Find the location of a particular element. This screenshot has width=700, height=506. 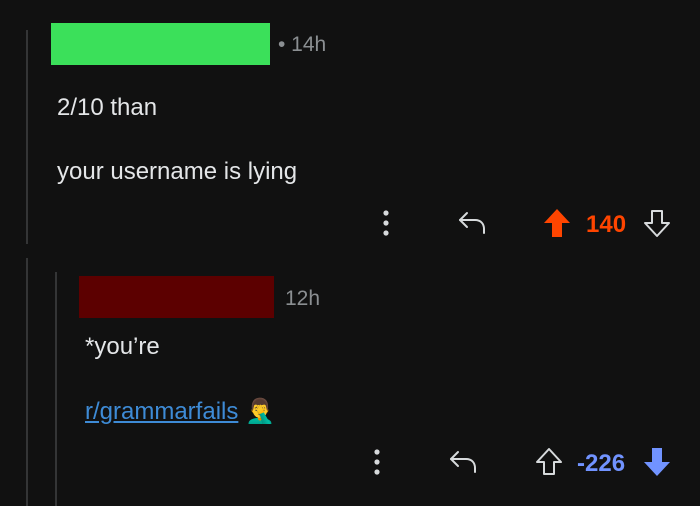

thread-line-level-1-continued is located at coordinates (27, 382).